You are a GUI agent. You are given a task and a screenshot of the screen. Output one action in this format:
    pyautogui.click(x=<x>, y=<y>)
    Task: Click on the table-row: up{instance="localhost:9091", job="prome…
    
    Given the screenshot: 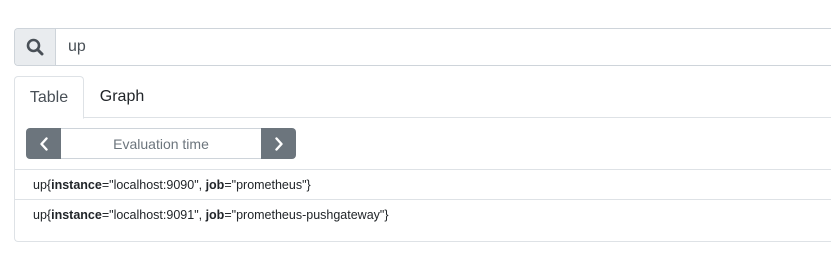 What is the action you would take?
    pyautogui.click(x=423, y=214)
    